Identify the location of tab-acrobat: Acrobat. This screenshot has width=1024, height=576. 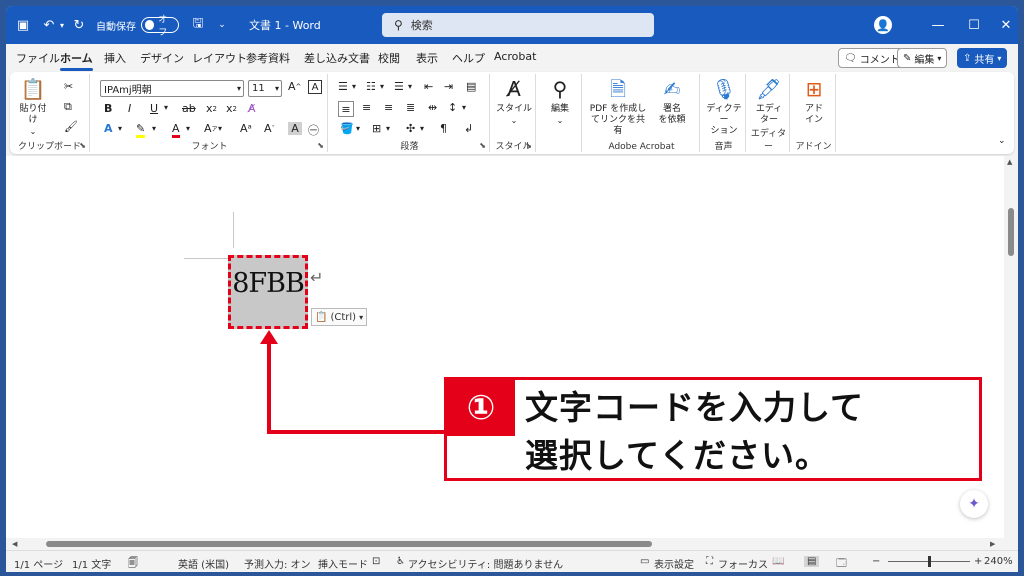
(515, 56).